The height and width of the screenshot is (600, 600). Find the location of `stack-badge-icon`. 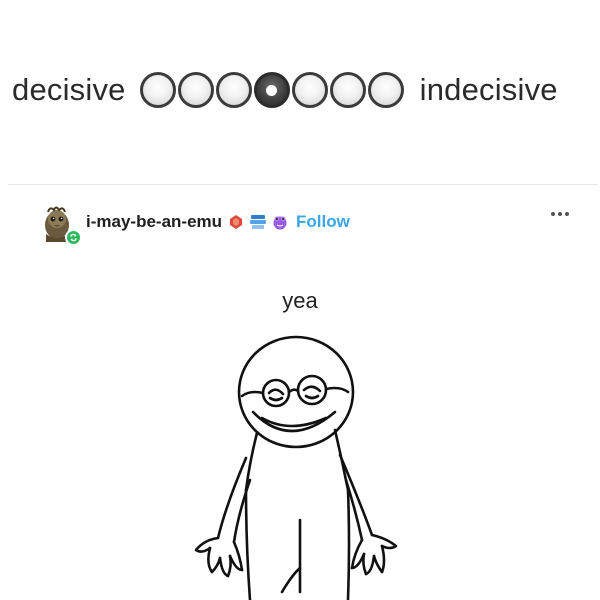

stack-badge-icon is located at coordinates (258, 222).